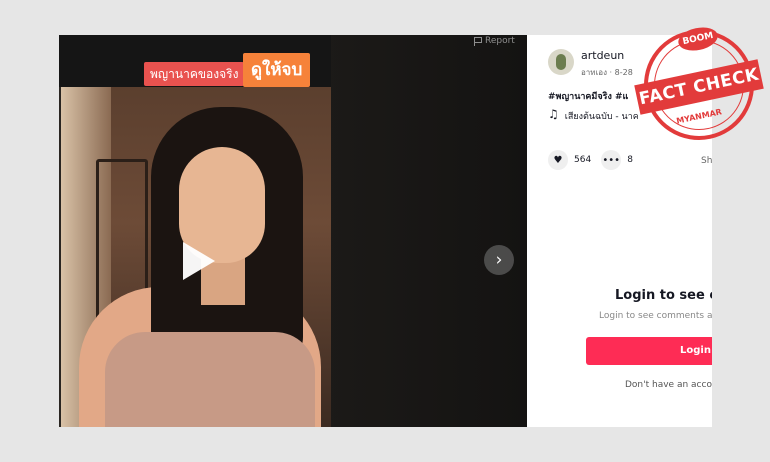 This screenshot has width=770, height=462. What do you see at coordinates (583, 160) in the screenshot?
I see `like-count: 564` at bounding box center [583, 160].